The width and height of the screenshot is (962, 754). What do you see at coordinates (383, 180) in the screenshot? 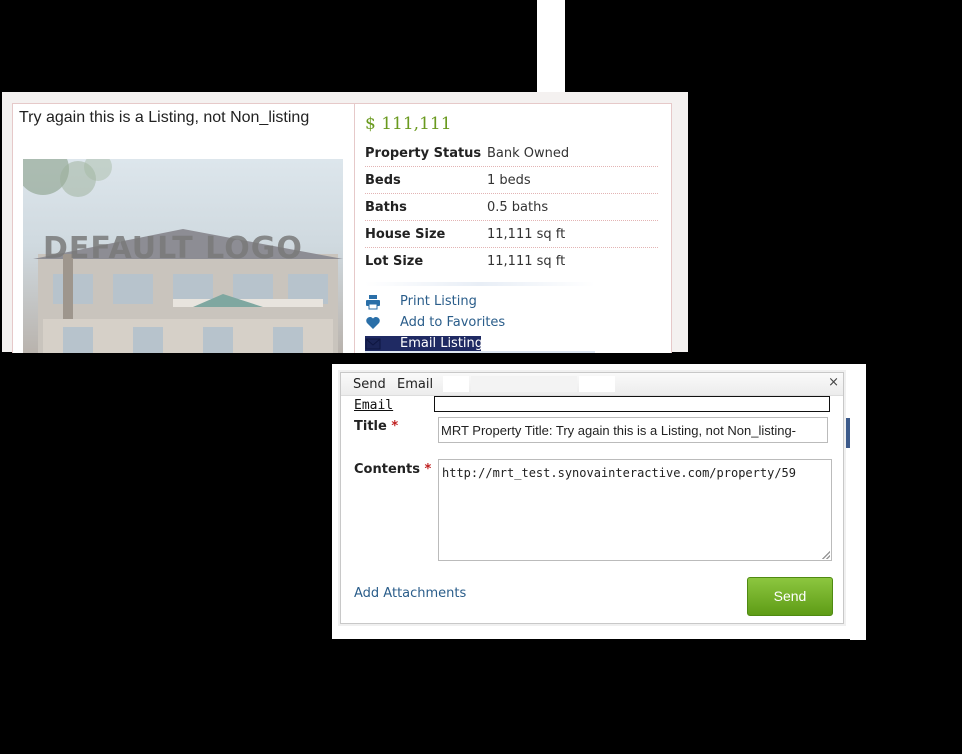
I see `detail-label: Beds` at bounding box center [383, 180].